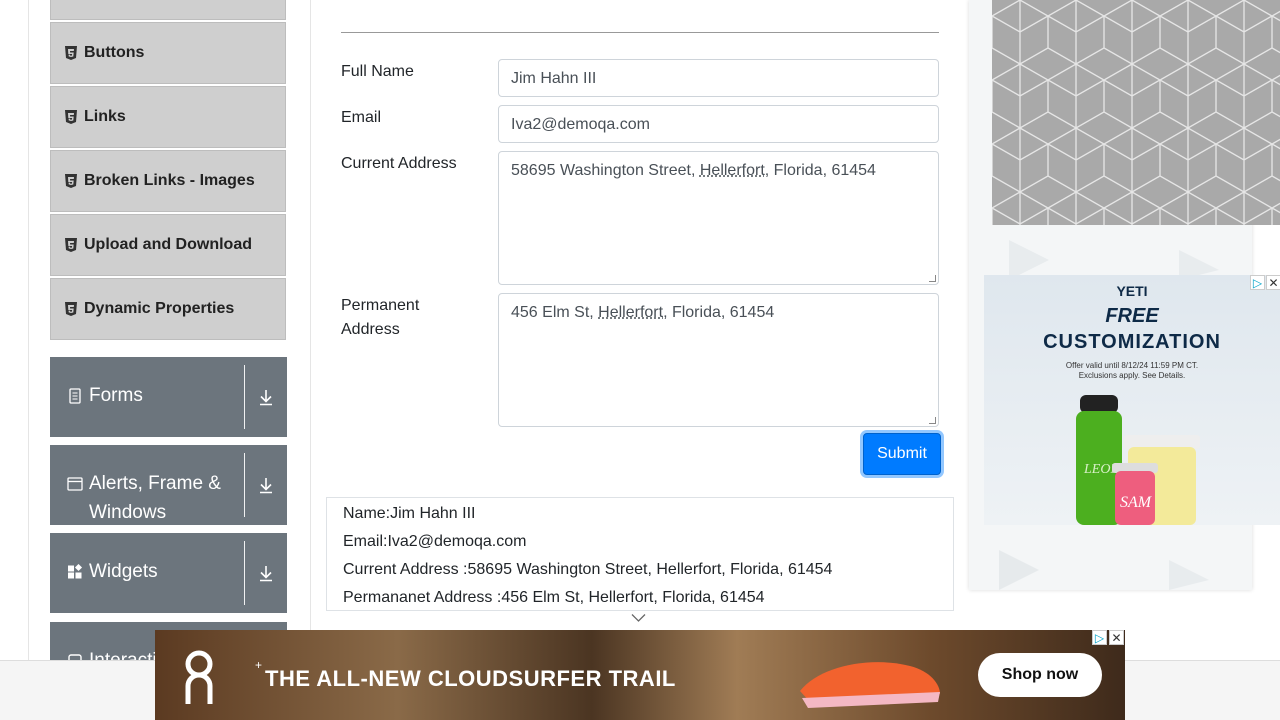 The width and height of the screenshot is (1280, 720). Describe the element at coordinates (1136, 502) in the screenshot. I see `svg-text: SAM` at that location.